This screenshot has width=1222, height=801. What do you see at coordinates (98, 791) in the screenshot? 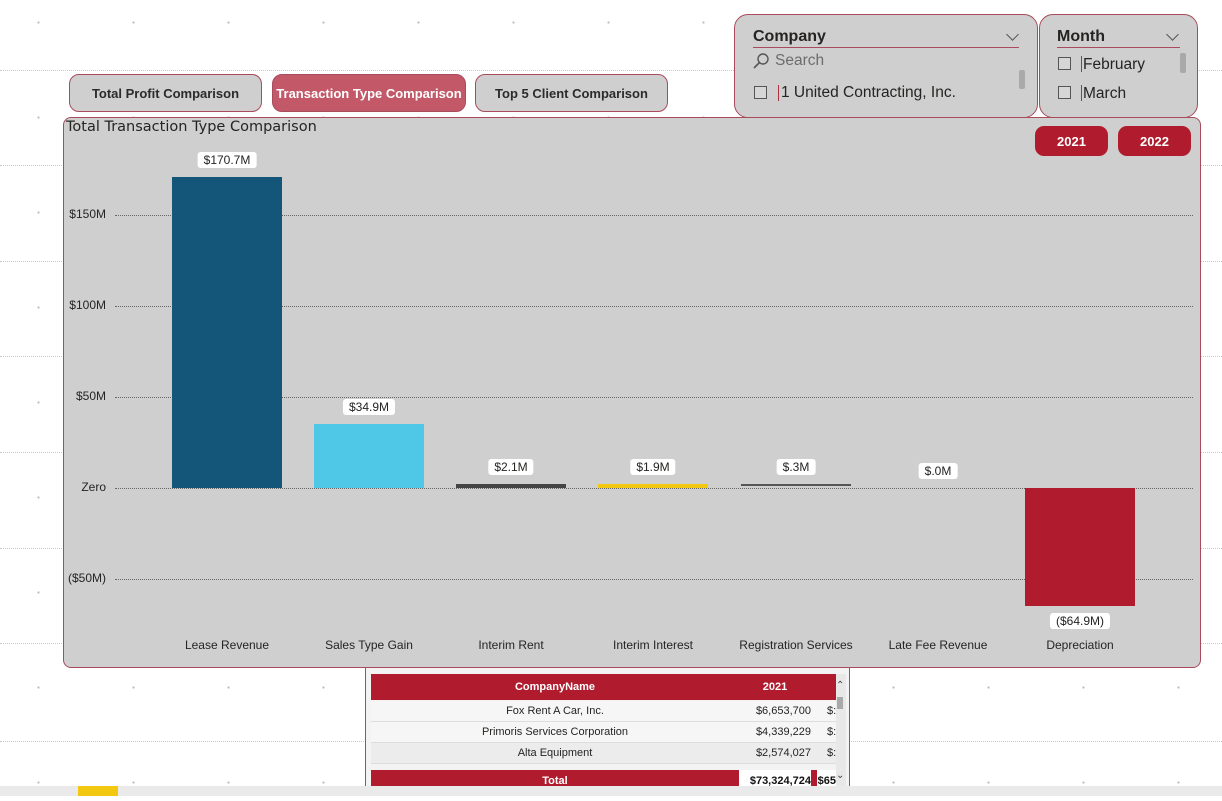
I see `page-tab` at bounding box center [98, 791].